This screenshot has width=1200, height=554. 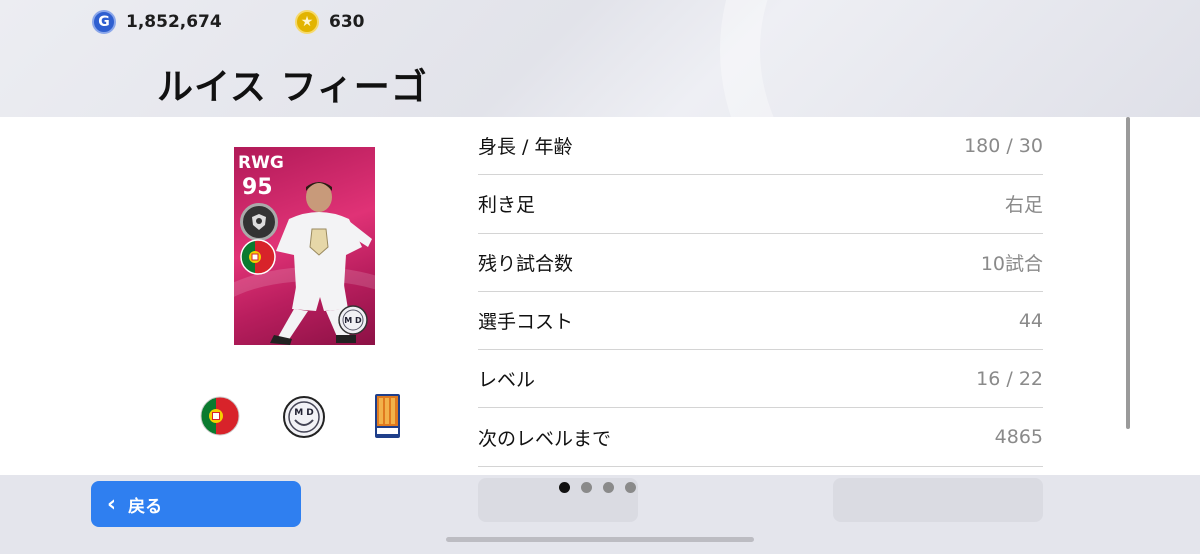 What do you see at coordinates (760, 321) in the screenshot?
I see `info-row-cost: 選手コスト 44` at bounding box center [760, 321].